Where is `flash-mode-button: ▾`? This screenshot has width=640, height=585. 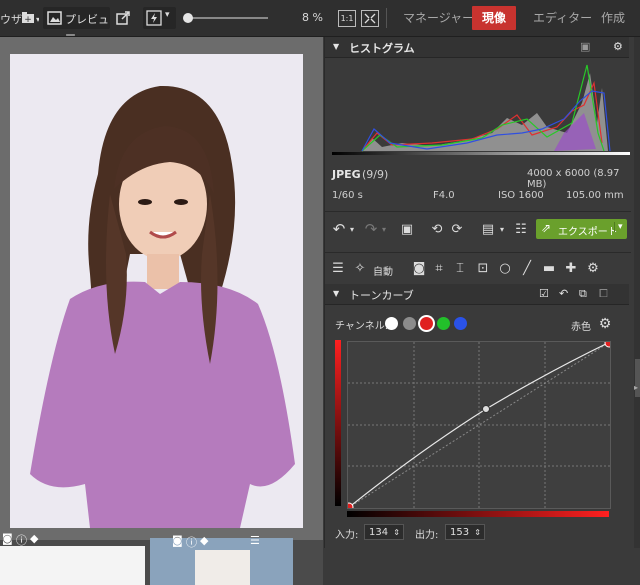
flash-mode-button: ▾ is located at coordinates (159, 18).